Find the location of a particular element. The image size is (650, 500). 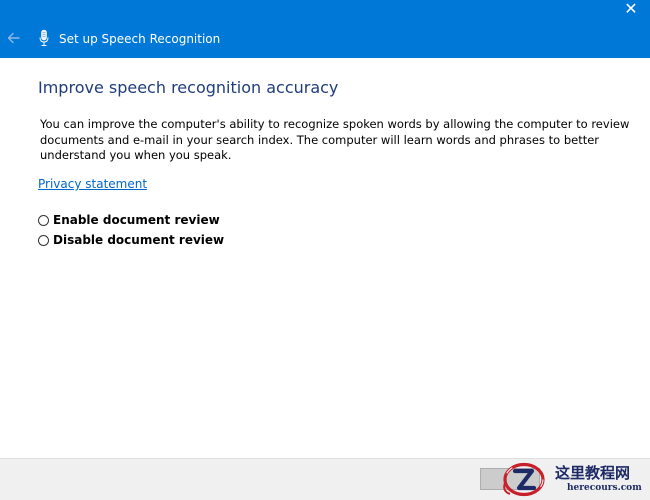

watermark-chinese-text: 这里教程网 is located at coordinates (593, 473).